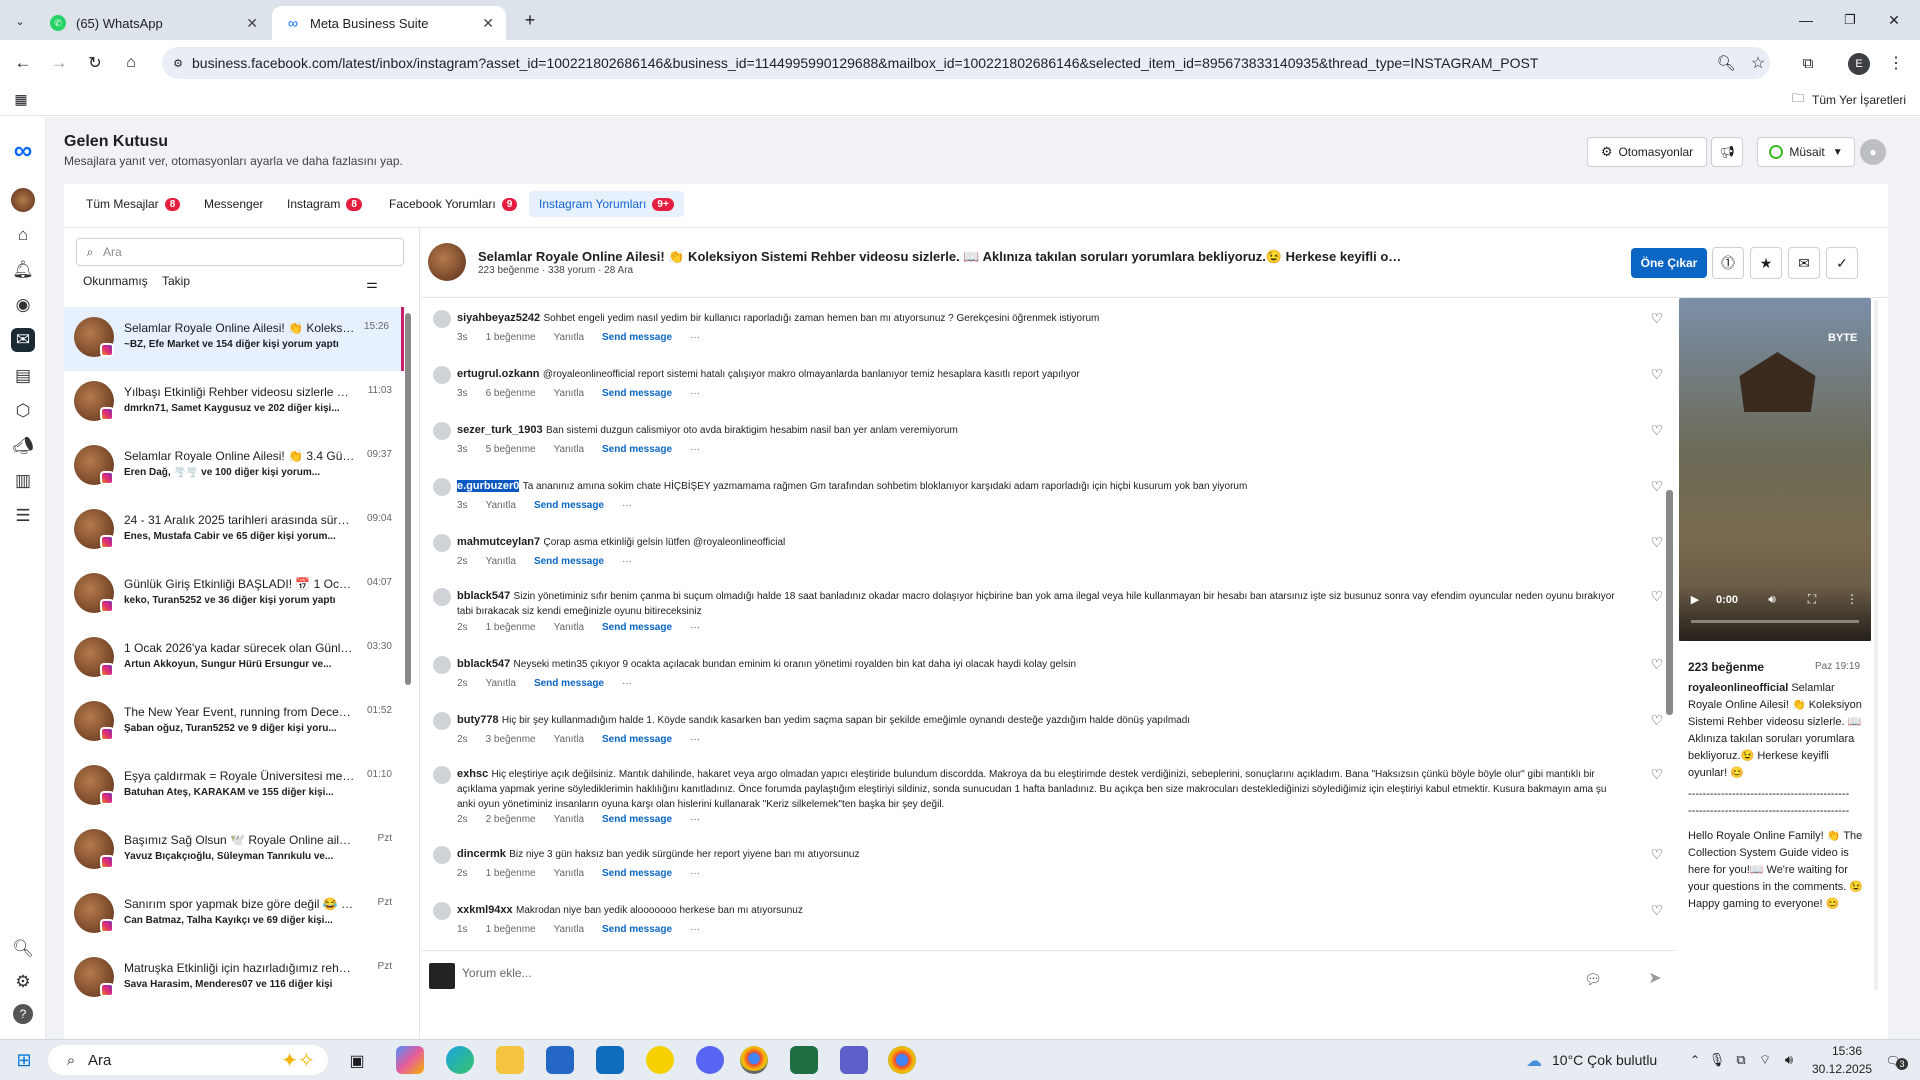 The width and height of the screenshot is (1920, 1080). Describe the element at coordinates (23, 200) in the screenshot. I see `account-avatar` at that location.